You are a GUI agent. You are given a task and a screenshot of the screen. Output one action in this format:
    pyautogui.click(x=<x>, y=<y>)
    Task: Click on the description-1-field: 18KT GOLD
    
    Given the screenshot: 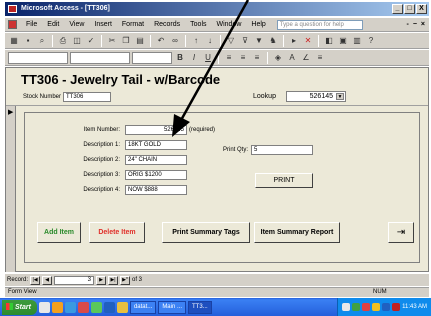 What is the action you would take?
    pyautogui.click(x=156, y=145)
    